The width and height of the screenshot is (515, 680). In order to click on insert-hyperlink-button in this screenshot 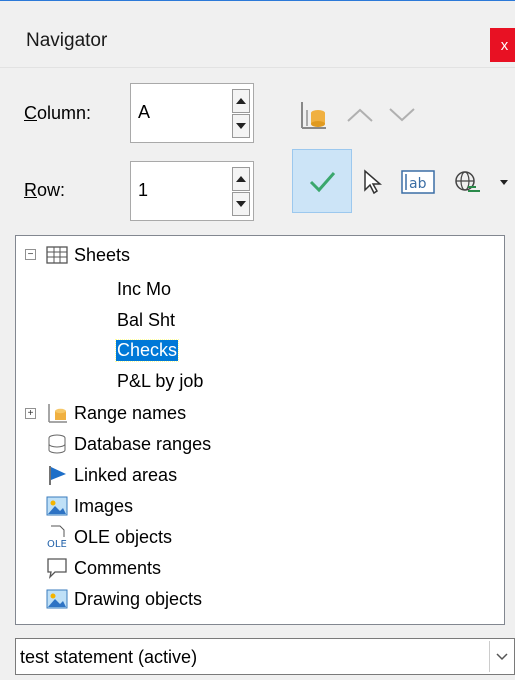, I will do `click(468, 182)`.